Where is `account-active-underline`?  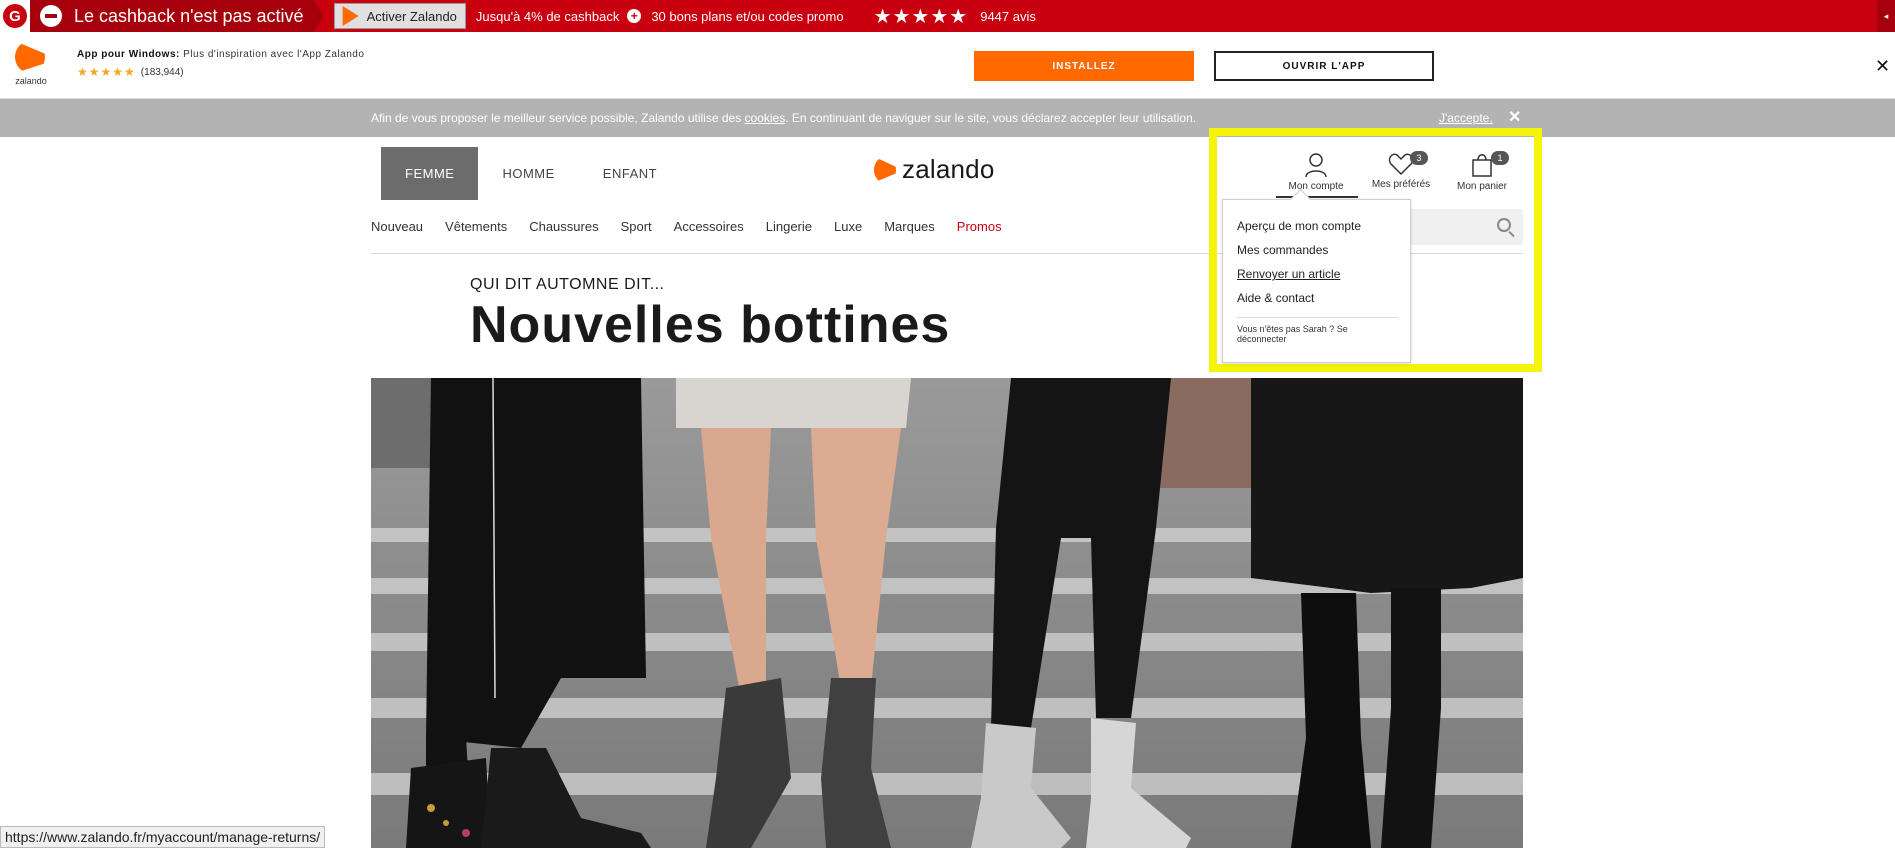
account-active-underline is located at coordinates (1317, 197).